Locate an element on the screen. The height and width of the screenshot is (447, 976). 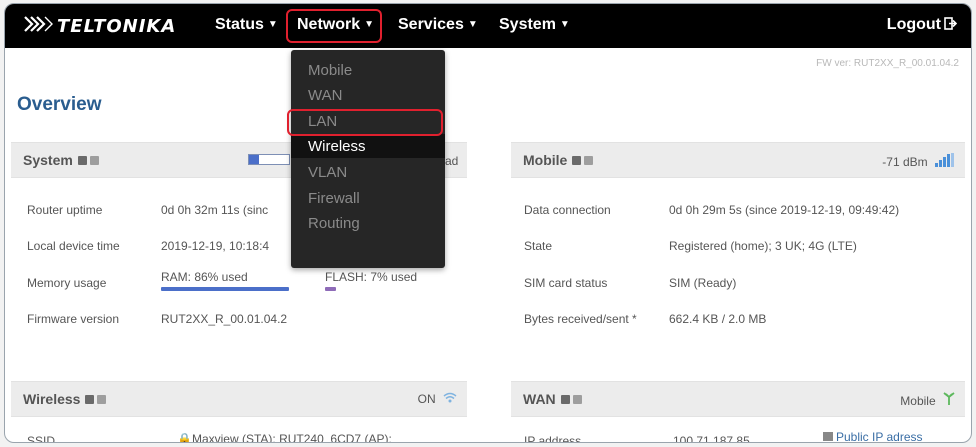
teltonika-logo-icon is located at coordinates (38, 26).